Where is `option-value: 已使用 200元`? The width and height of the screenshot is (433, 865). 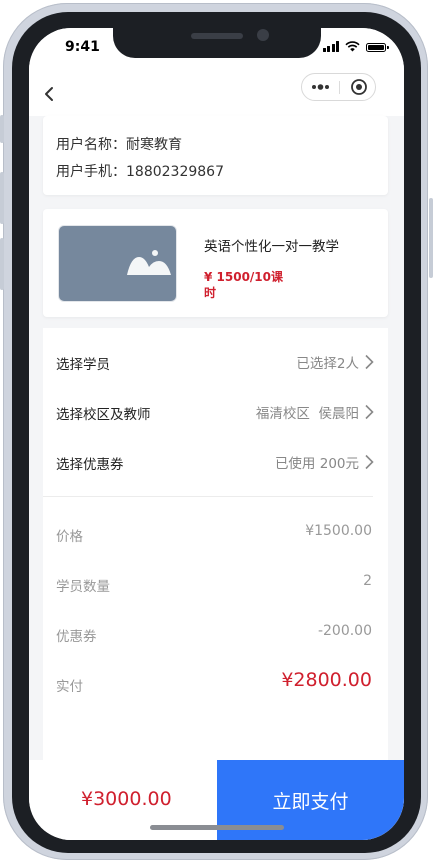 option-value: 已使用 200元 is located at coordinates (316, 464).